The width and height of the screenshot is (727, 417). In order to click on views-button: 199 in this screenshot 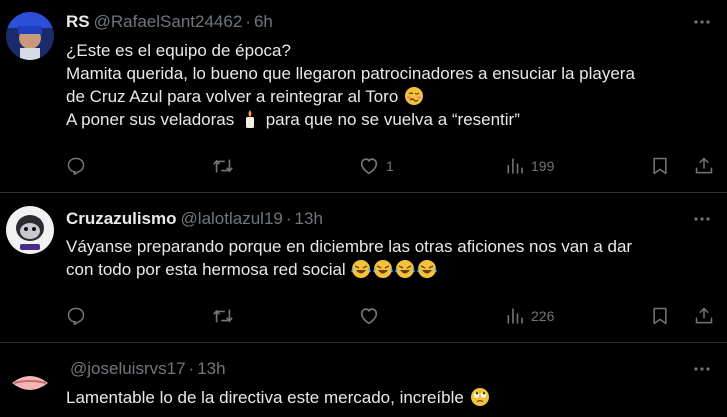, I will do `click(529, 166)`.